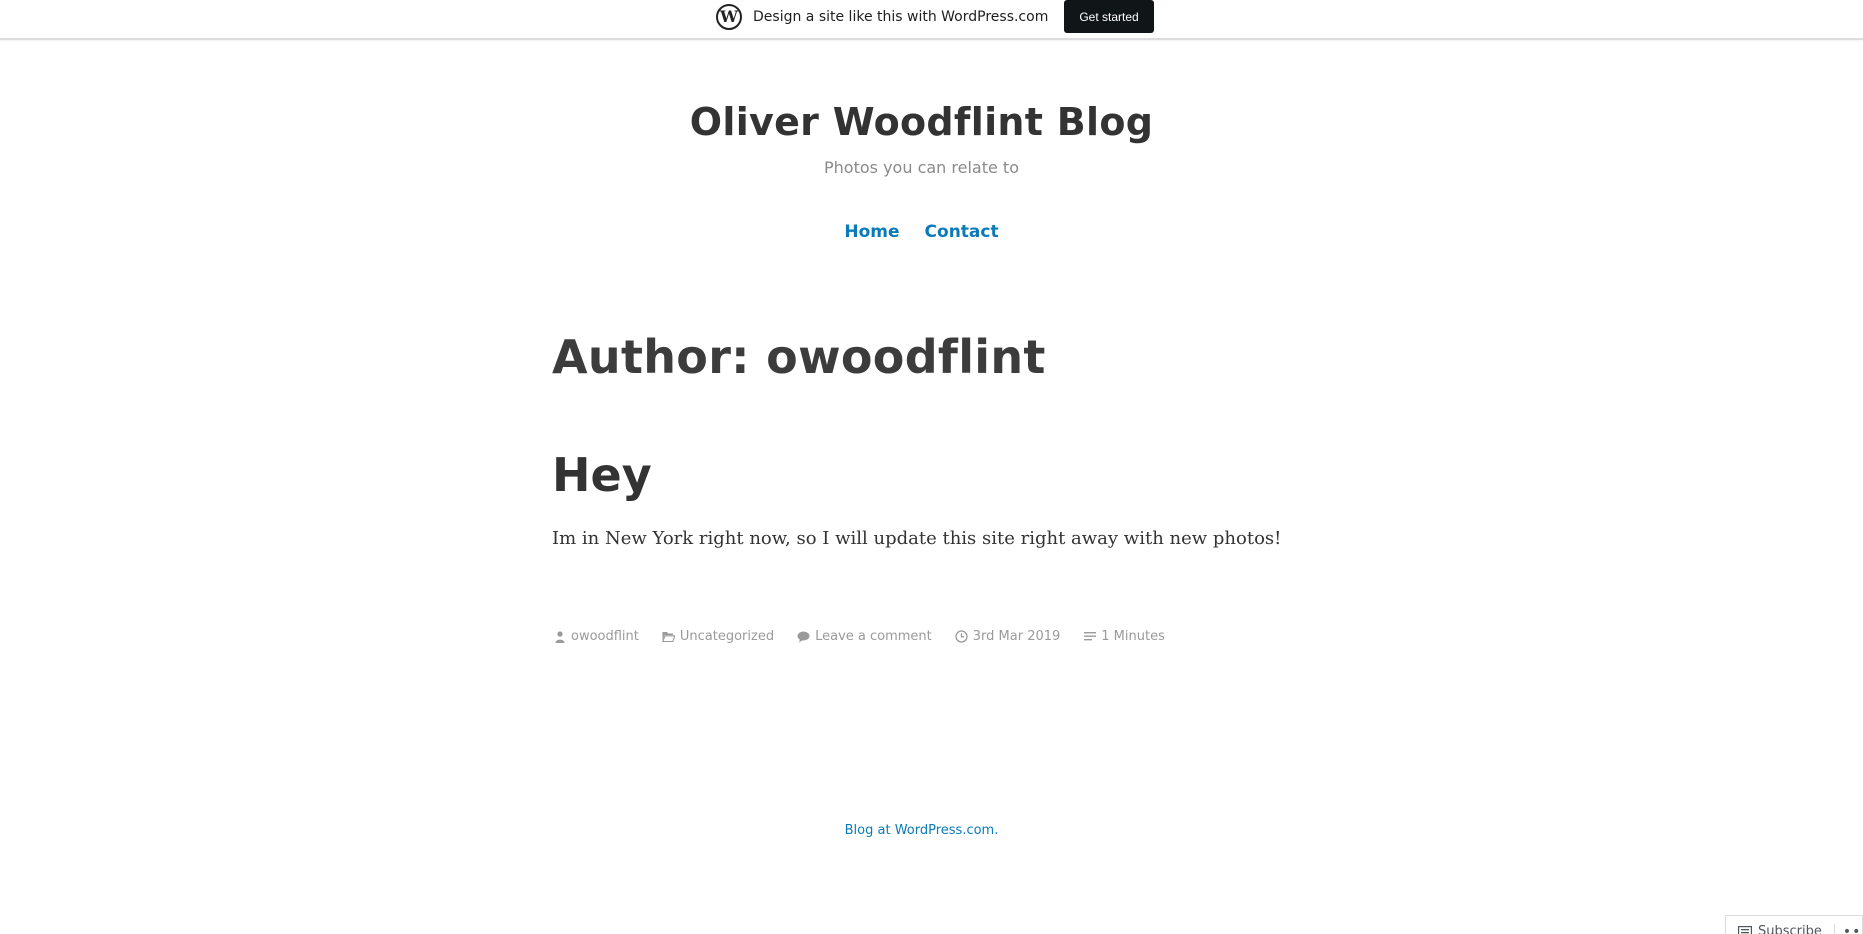 The width and height of the screenshot is (1863, 934). What do you see at coordinates (602, 475) in the screenshot?
I see `post-title: Hey` at bounding box center [602, 475].